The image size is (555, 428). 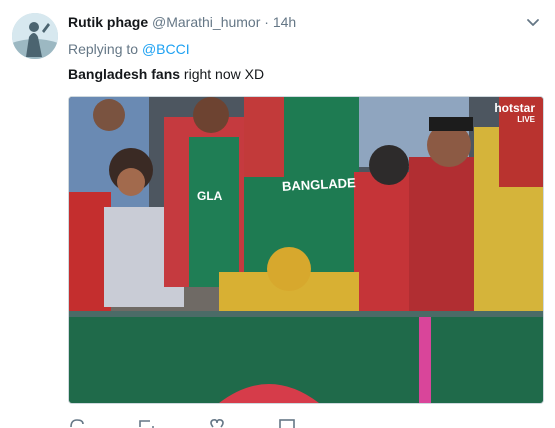 I want to click on replying-to: Replying to @BCCI, so click(x=129, y=49).